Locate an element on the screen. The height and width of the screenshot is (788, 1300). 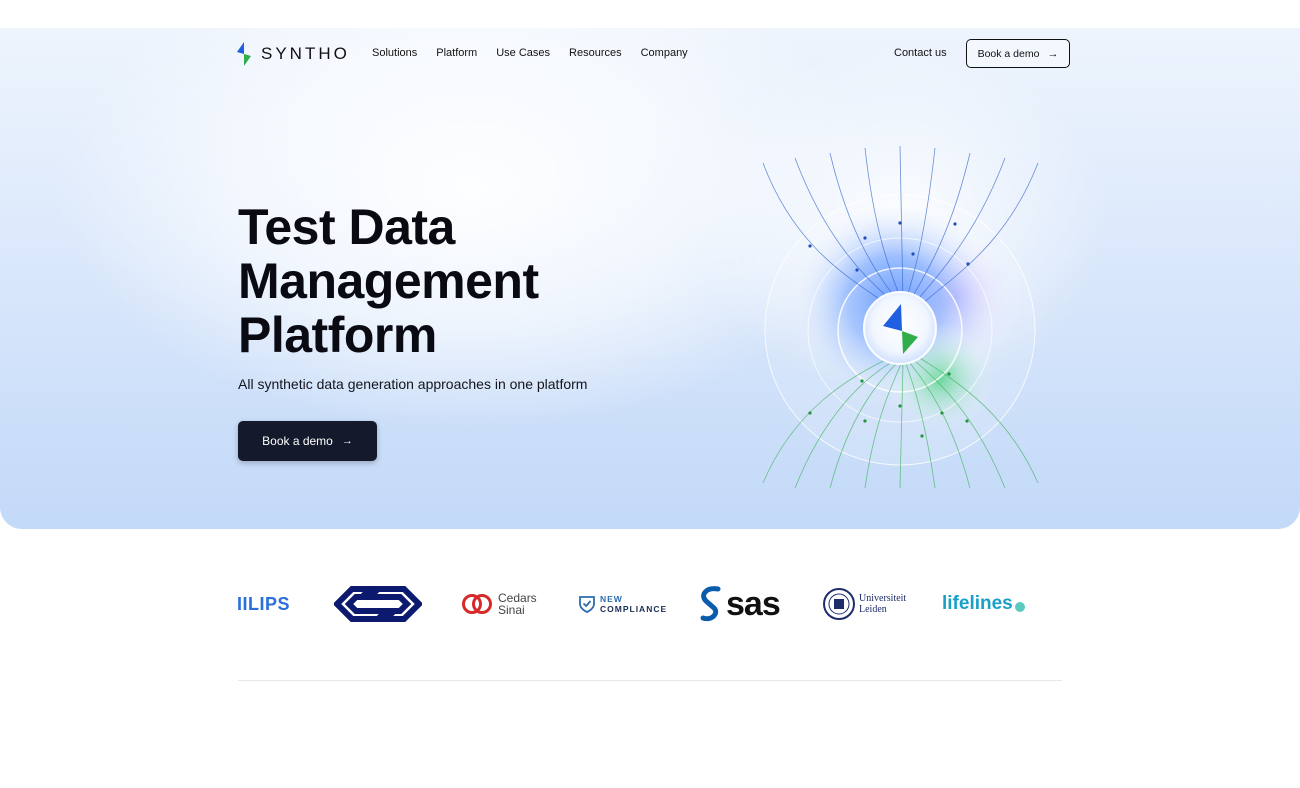
contact-link: Contact us is located at coordinates (920, 53).